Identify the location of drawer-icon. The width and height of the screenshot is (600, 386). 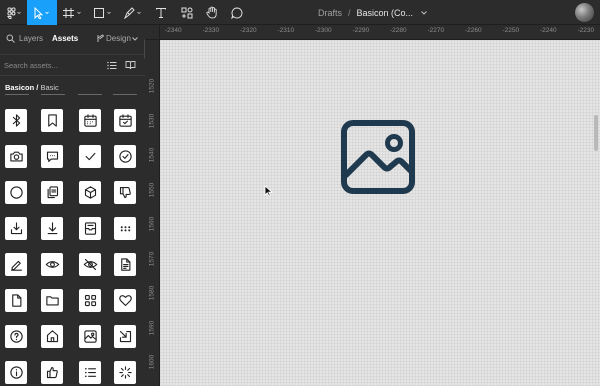
(90, 228).